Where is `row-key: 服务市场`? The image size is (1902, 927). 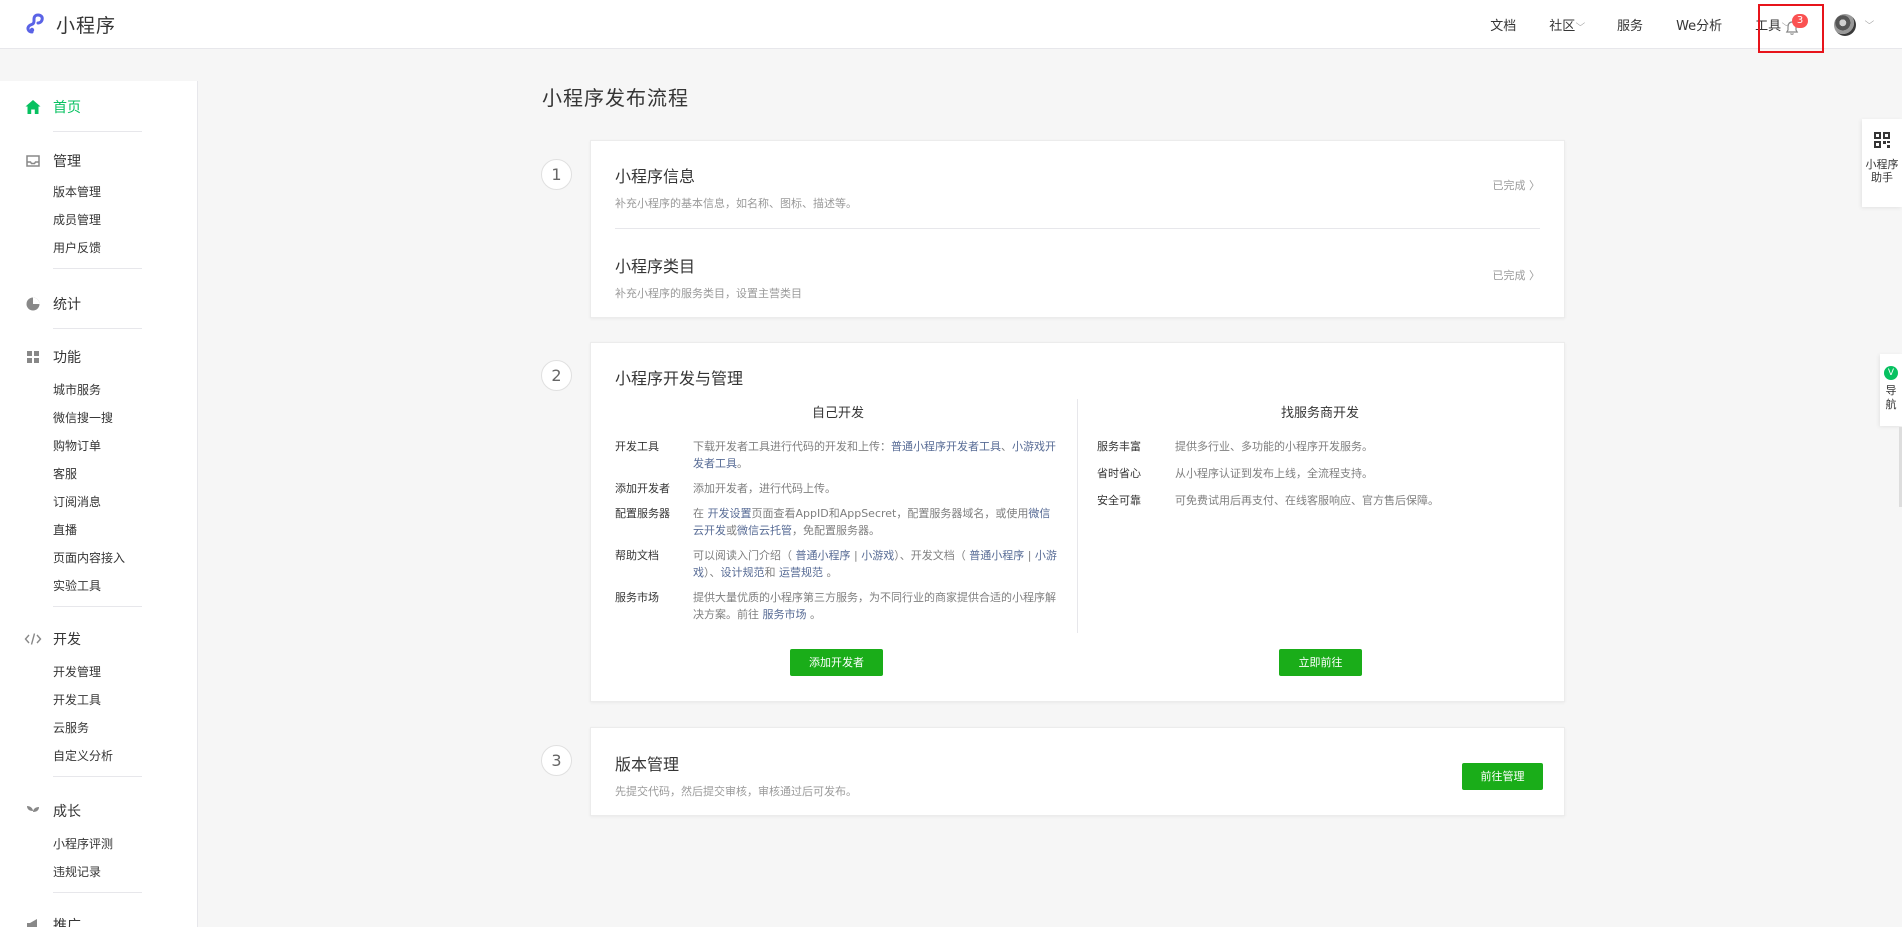 row-key: 服务市场 is located at coordinates (637, 597).